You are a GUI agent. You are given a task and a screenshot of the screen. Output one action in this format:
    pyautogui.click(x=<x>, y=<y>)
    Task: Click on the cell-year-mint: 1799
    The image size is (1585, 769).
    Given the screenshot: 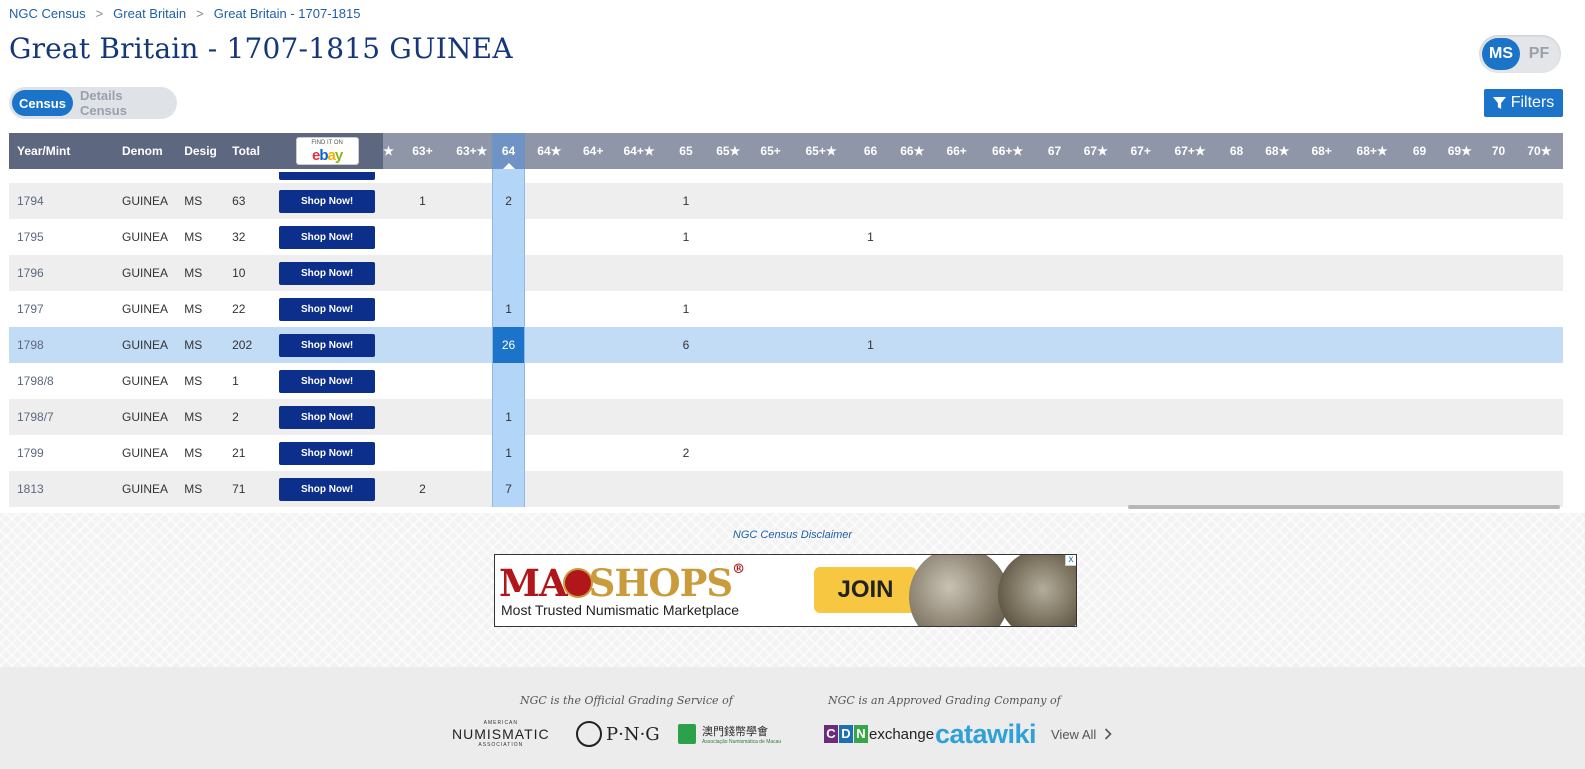 What is the action you would take?
    pyautogui.click(x=61, y=453)
    